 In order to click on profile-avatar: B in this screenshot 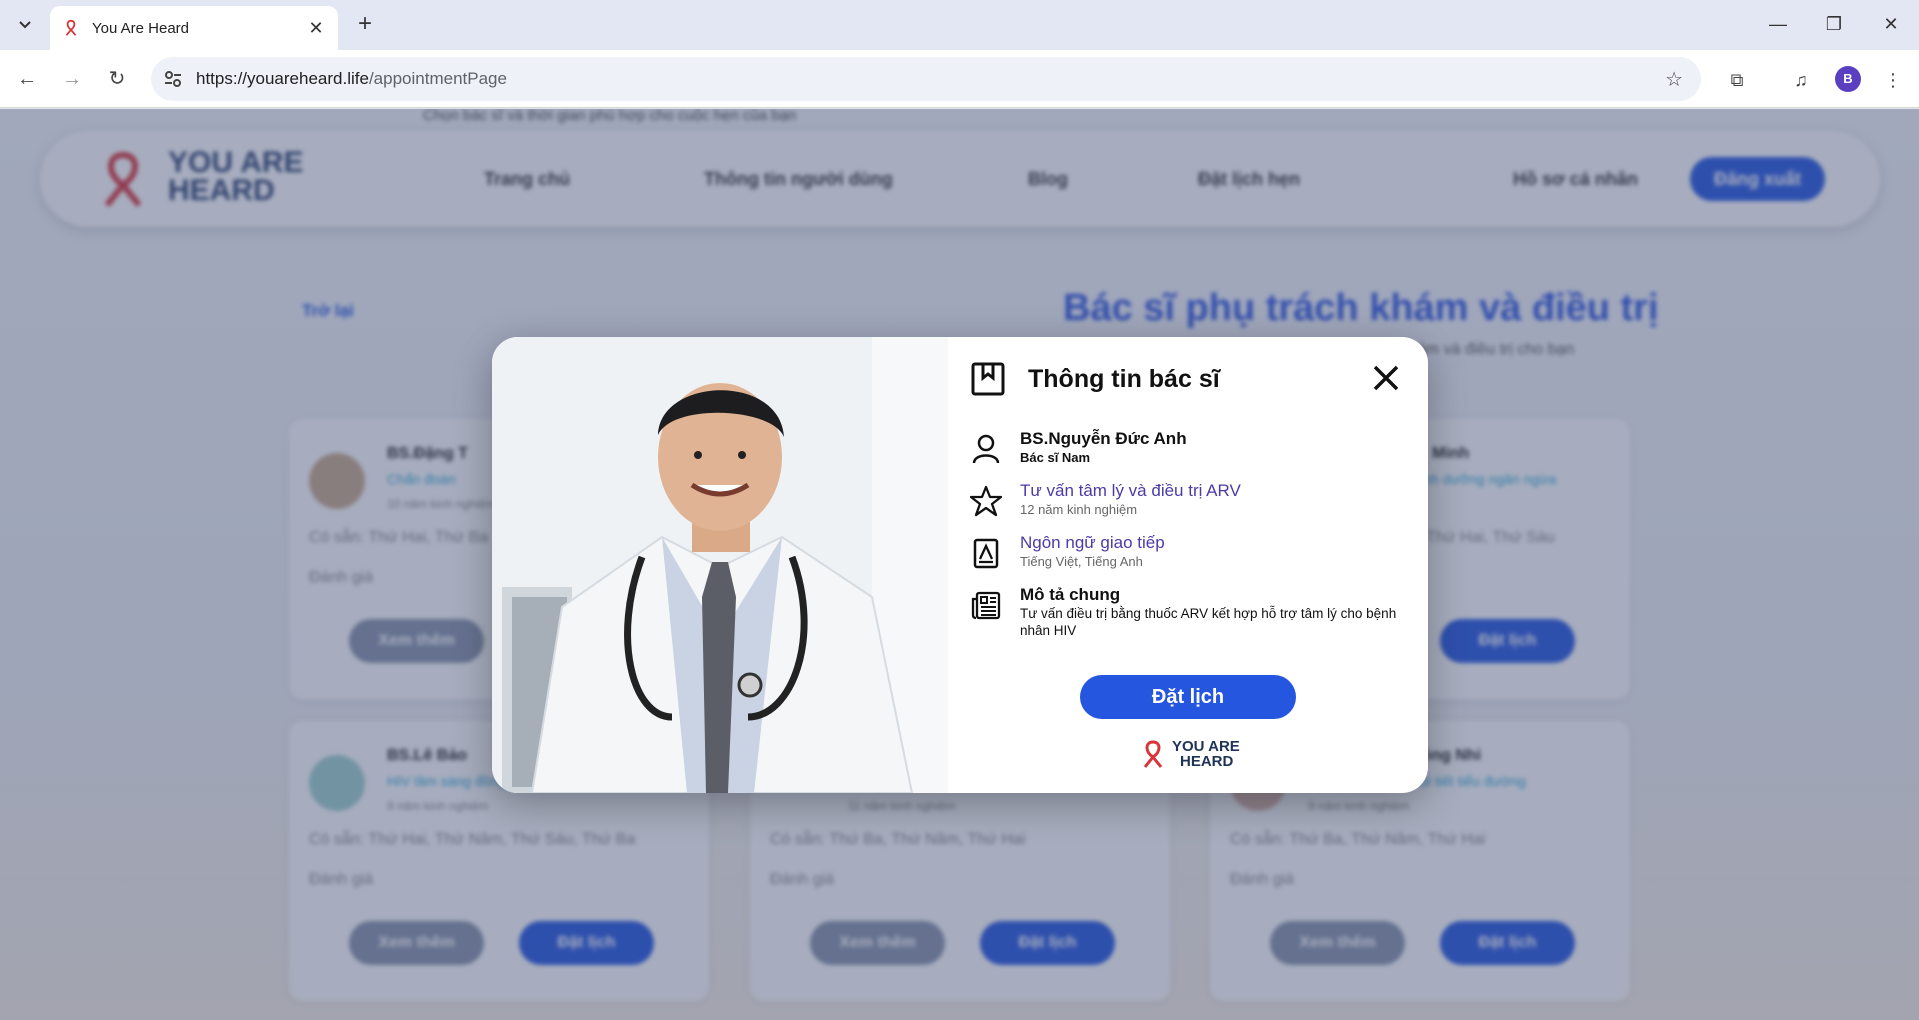, I will do `click(1848, 79)`.